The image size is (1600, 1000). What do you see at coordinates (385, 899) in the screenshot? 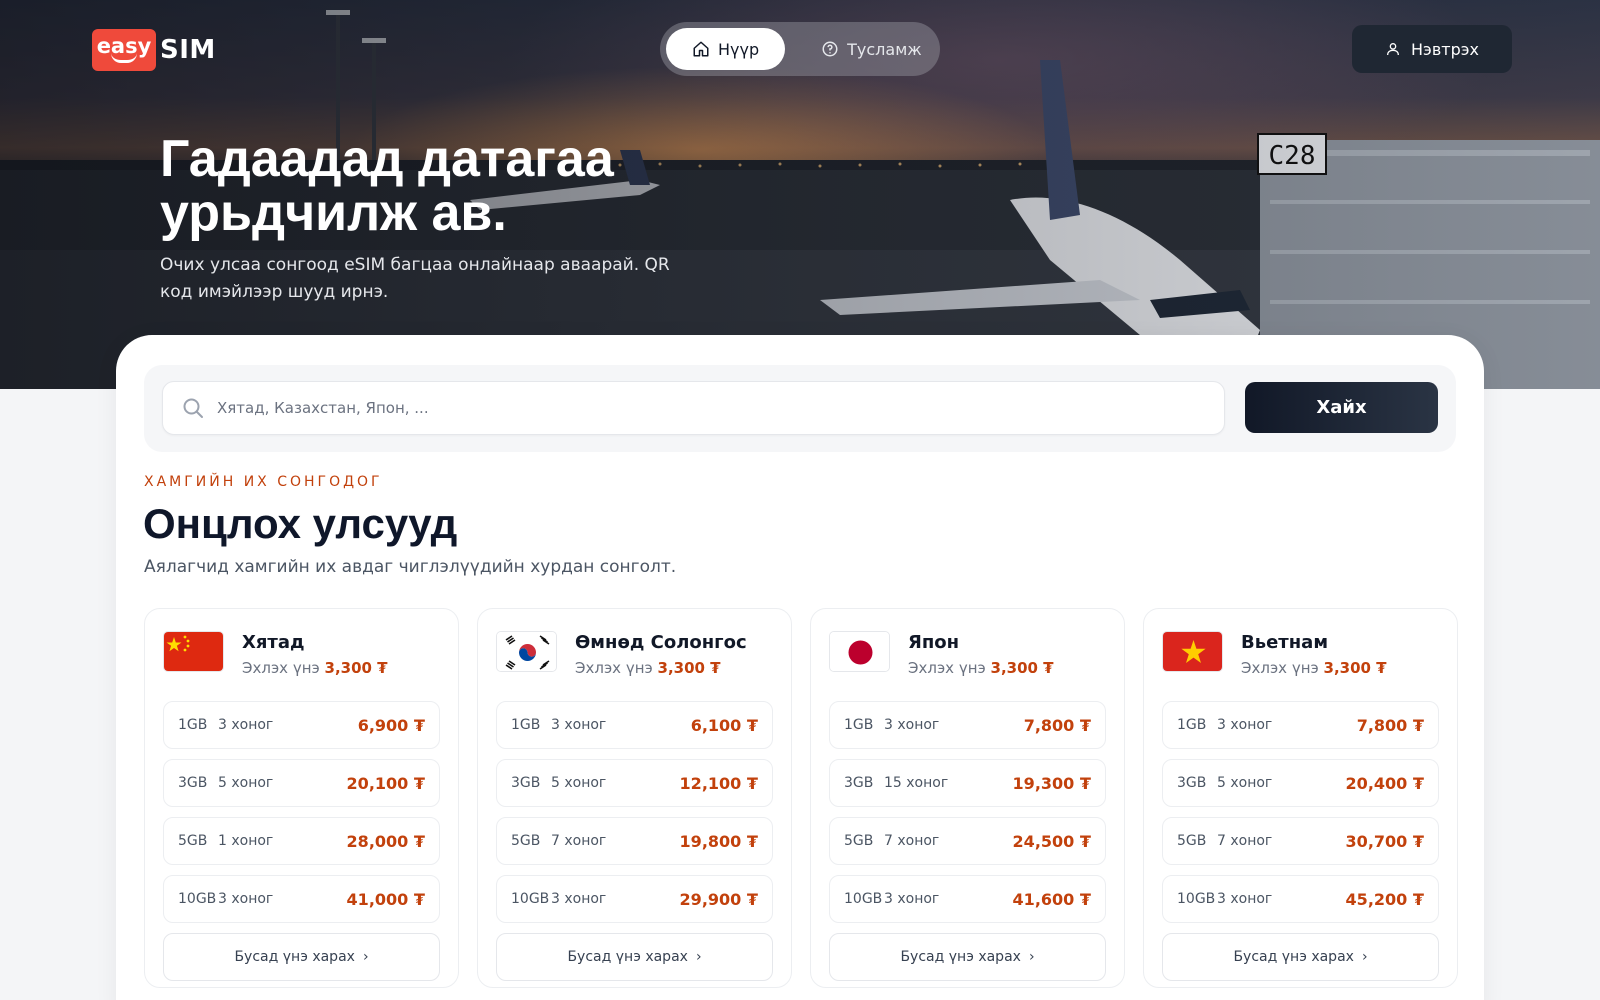
I see `plan-price: 41,000 ₮` at bounding box center [385, 899].